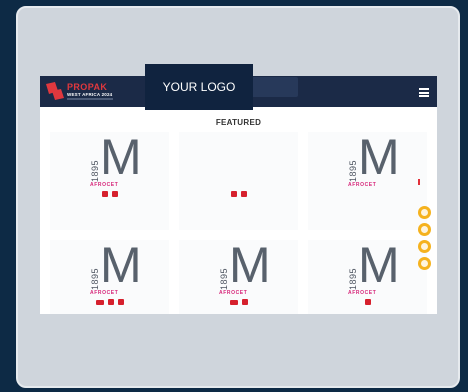  Describe the element at coordinates (199, 87) in the screenshot. I see `your-logo-placeholder: YOUR LOGO` at that location.